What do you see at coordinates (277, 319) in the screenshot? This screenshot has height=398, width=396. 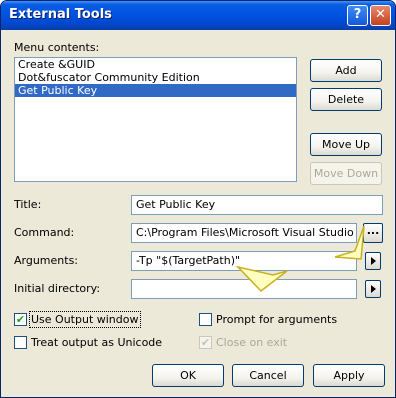 I see `prompt-arguments-label: Prompt for arguments` at bounding box center [277, 319].